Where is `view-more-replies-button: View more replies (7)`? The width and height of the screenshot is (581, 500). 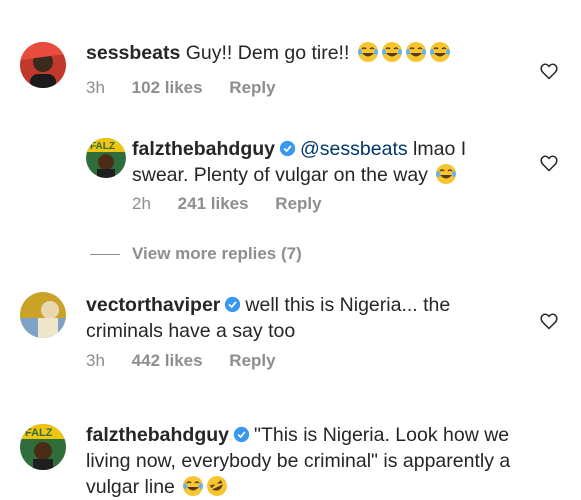
view-more-replies-button: View more replies (7) is located at coordinates (196, 254).